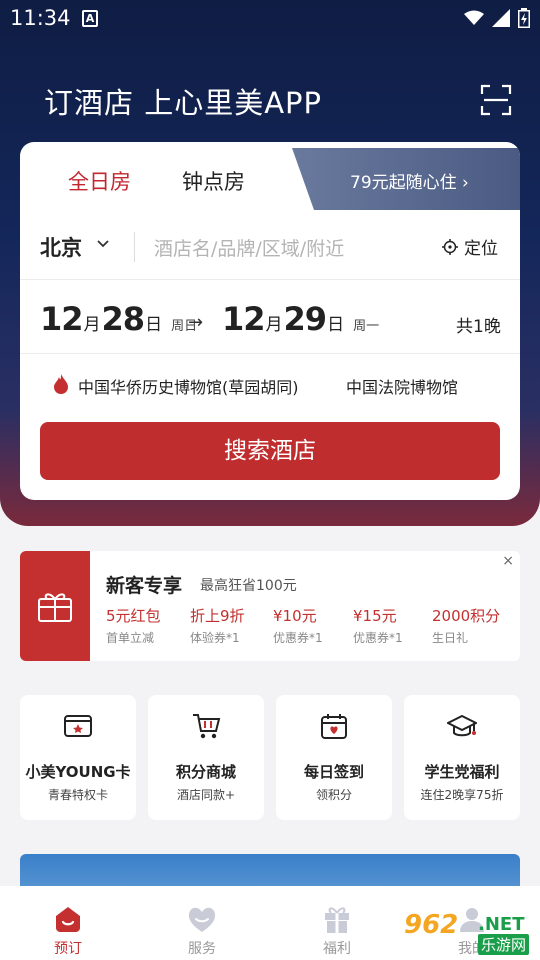  I want to click on cart-icon, so click(207, 726).